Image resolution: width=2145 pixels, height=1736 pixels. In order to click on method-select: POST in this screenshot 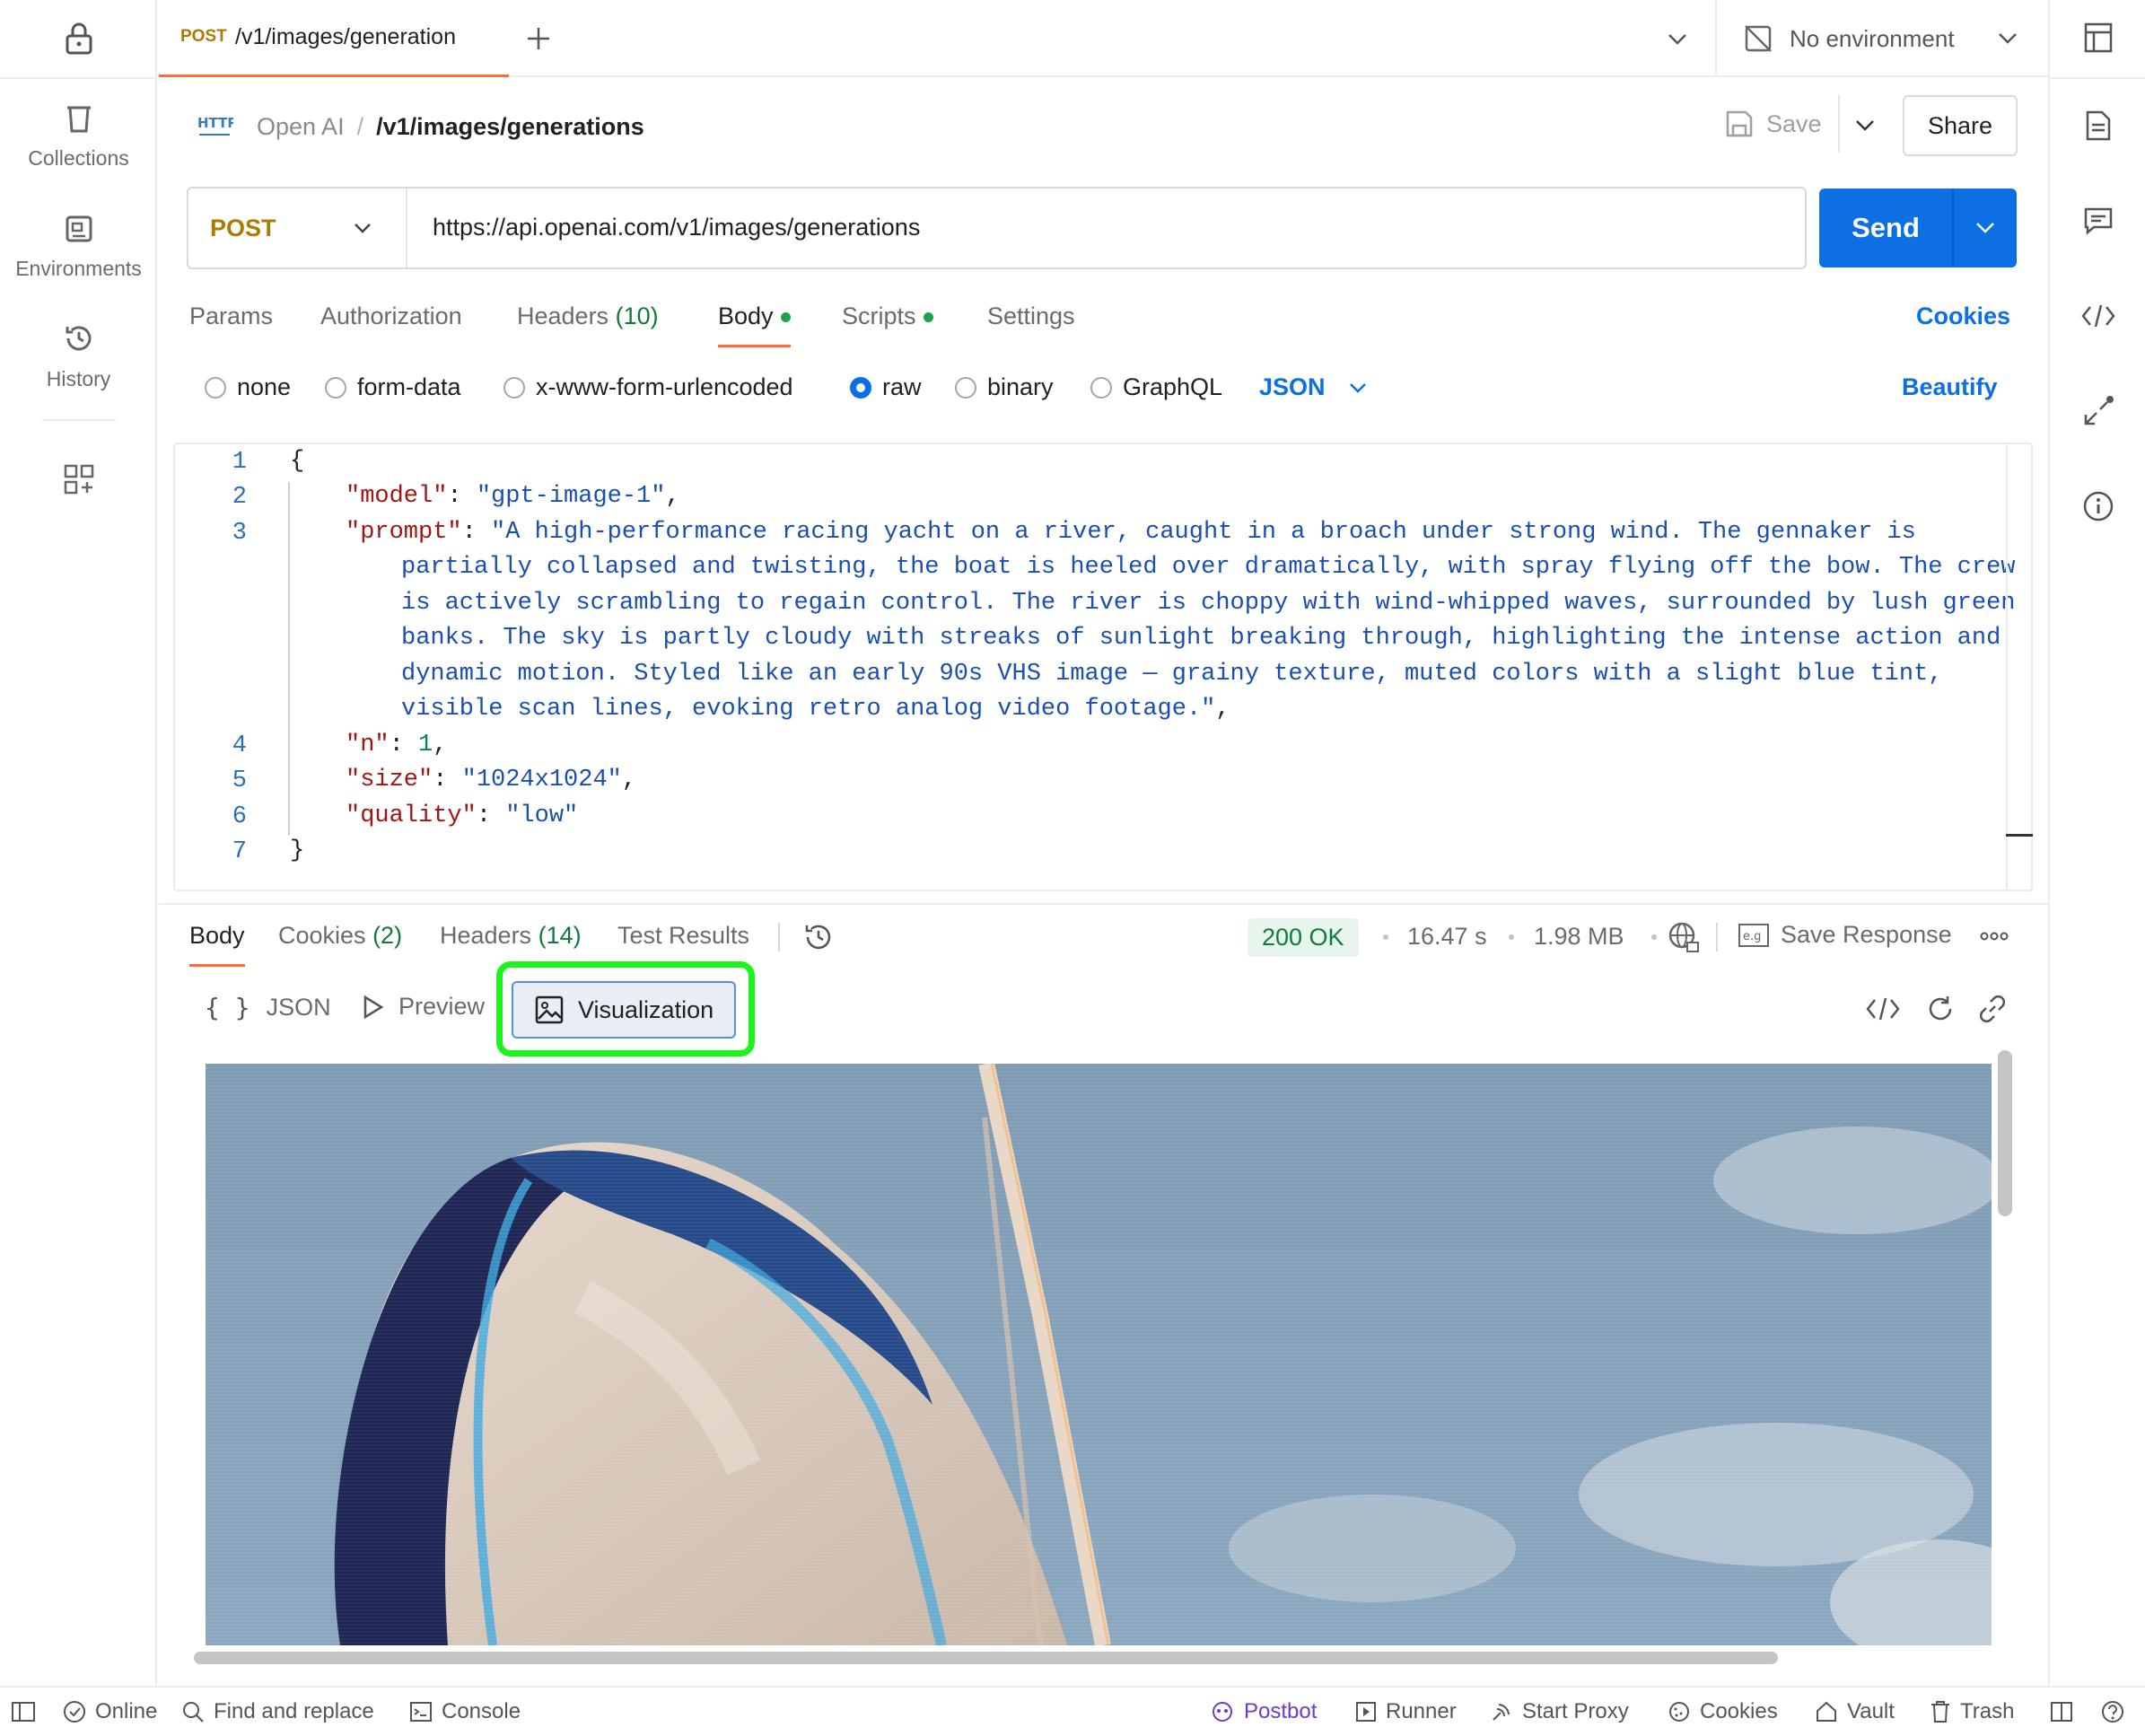, I will do `click(297, 228)`.